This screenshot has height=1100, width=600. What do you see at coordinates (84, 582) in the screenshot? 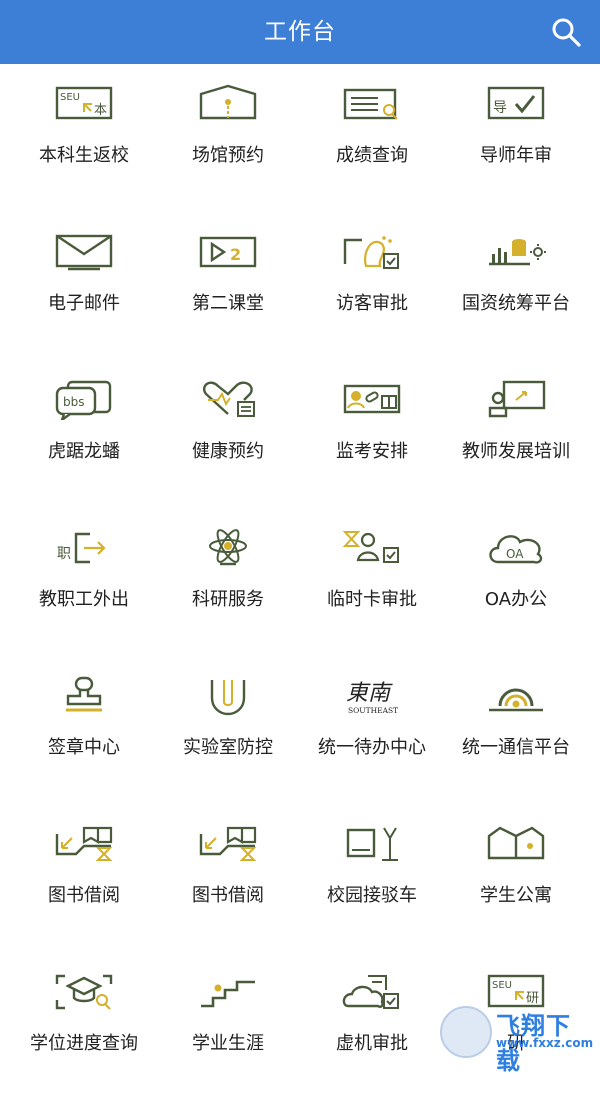
I see `app-tile: 职 教职工外出` at bounding box center [84, 582].